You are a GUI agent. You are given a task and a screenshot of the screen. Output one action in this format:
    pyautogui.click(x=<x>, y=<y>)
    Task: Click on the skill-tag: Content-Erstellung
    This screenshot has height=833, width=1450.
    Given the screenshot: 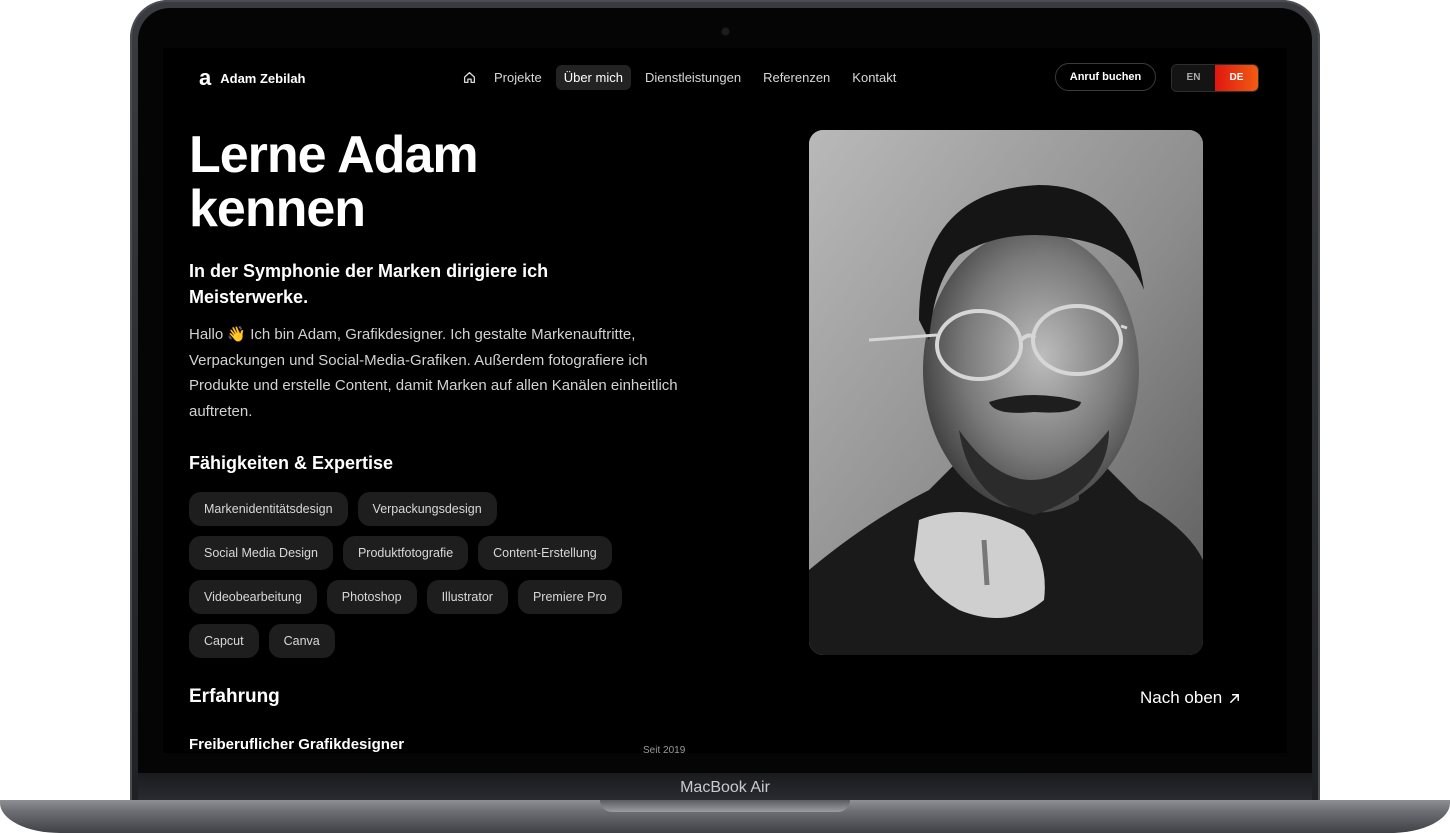 What is the action you would take?
    pyautogui.click(x=545, y=553)
    